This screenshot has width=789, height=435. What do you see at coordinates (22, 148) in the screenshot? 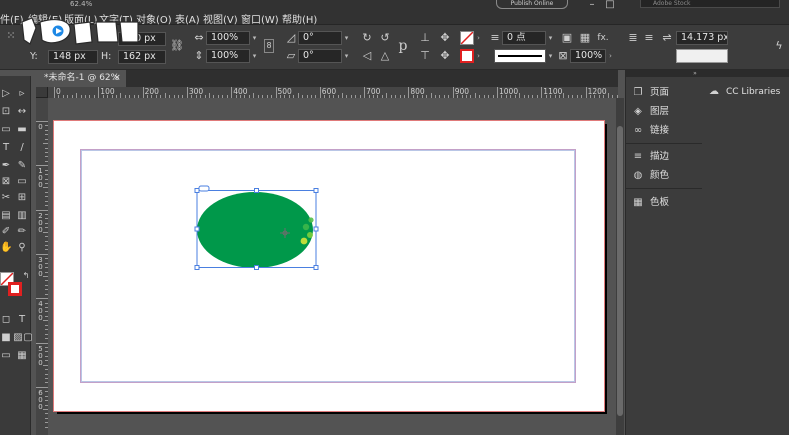
I see `line-tool-icon: /` at bounding box center [22, 148].